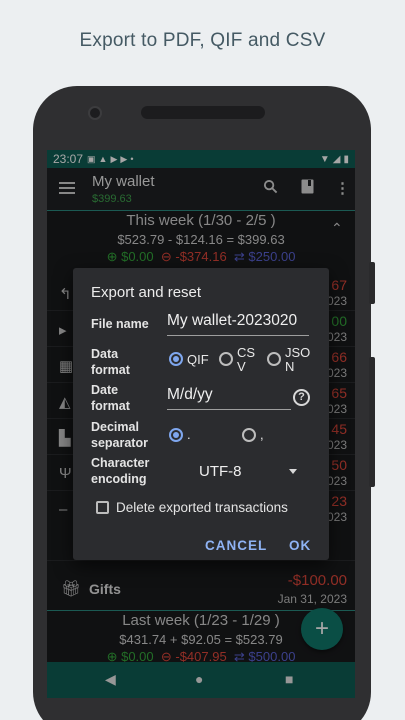 This screenshot has width=405, height=720. What do you see at coordinates (176, 359) in the screenshot?
I see `format-qif-radio` at bounding box center [176, 359].